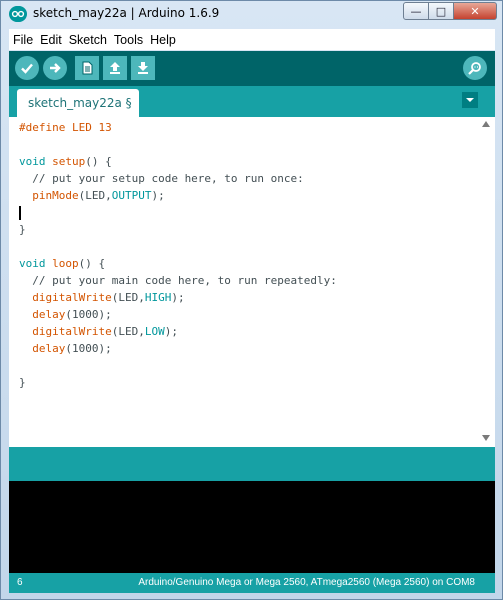 The width and height of the screenshot is (503, 600). I want to click on open-sketch-button, so click(115, 68).